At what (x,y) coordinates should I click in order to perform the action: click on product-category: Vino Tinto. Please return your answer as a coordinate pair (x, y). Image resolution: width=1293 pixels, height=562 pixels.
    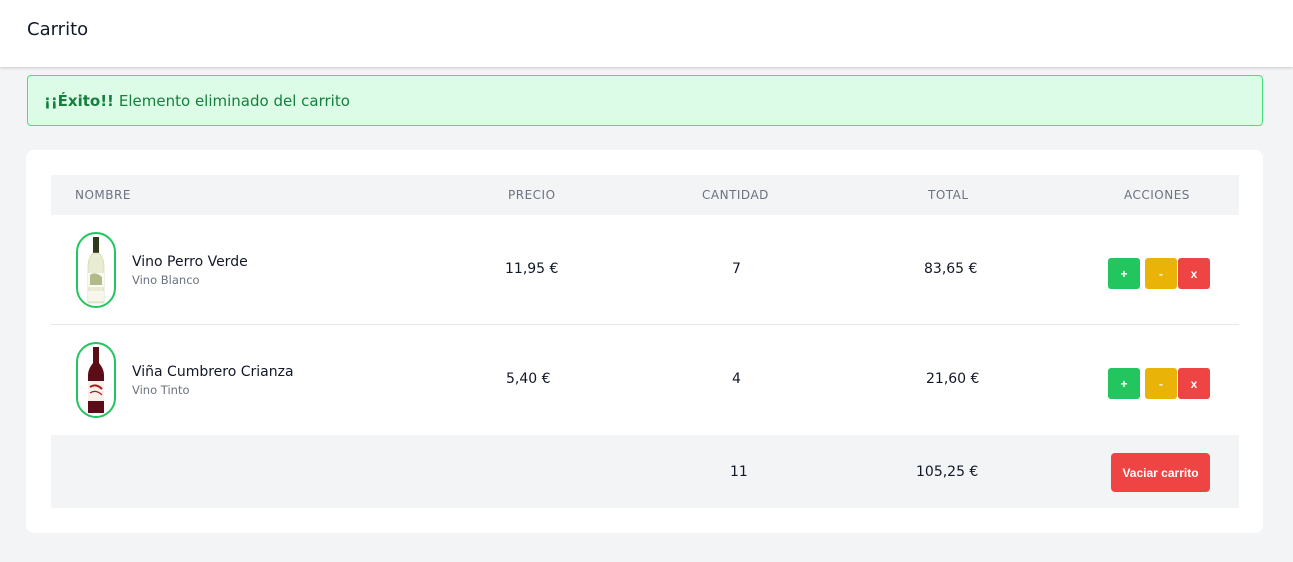
    Looking at the image, I should click on (161, 390).